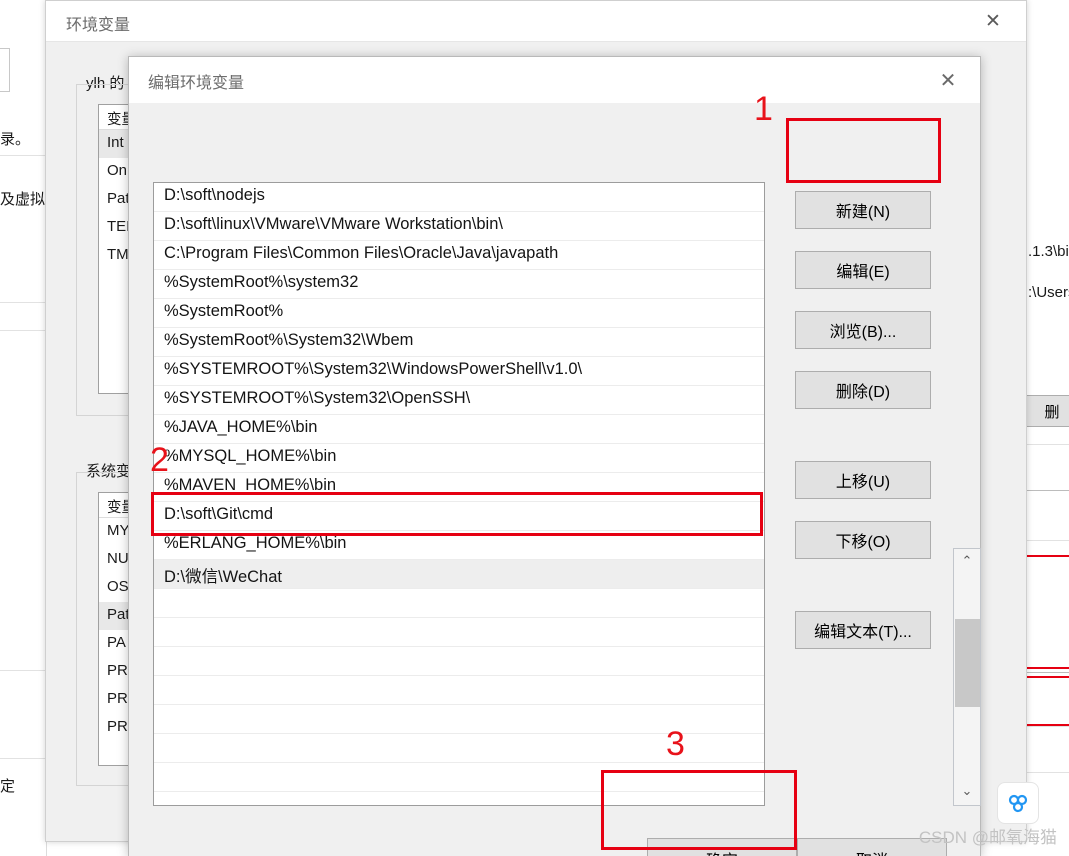 The height and width of the screenshot is (856, 1069). Describe the element at coordinates (1048, 292) in the screenshot. I see `background-text-fragment: :\Users\` at that location.